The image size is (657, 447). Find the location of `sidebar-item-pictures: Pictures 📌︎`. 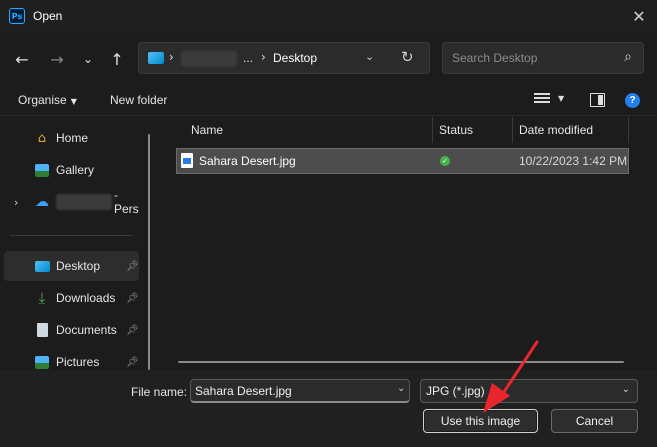

sidebar-item-pictures: Pictures 📌︎ is located at coordinates (71, 358).